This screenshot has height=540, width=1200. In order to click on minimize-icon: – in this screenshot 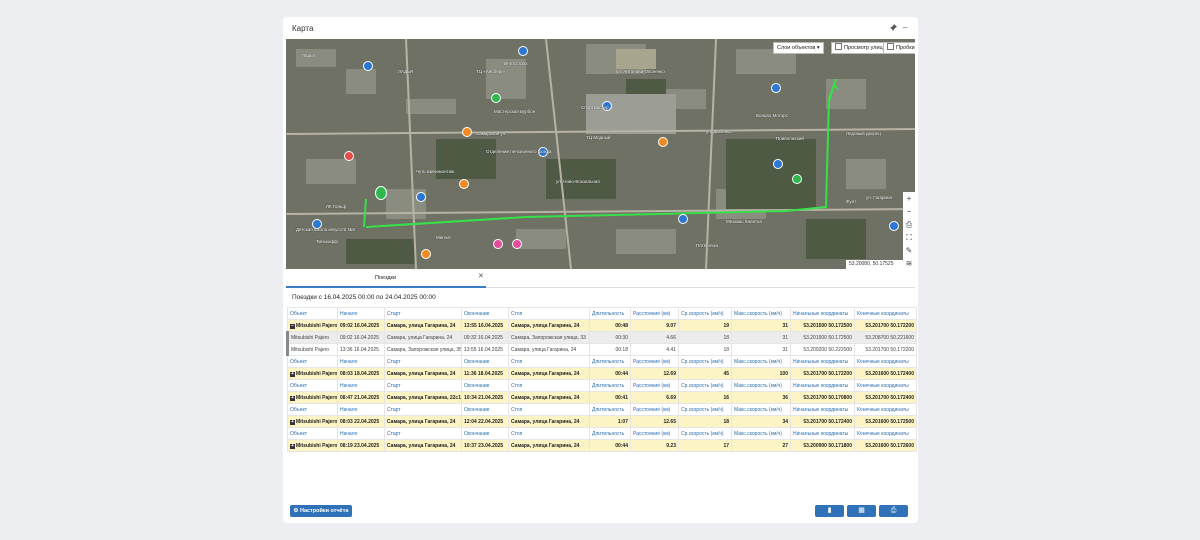, I will do `click(905, 28)`.